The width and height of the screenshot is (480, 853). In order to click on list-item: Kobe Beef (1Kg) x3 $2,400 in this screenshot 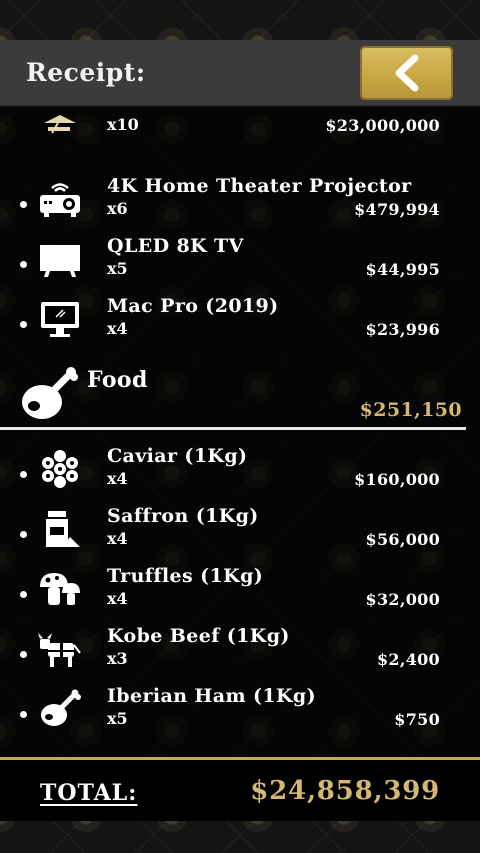, I will do `click(240, 649)`.